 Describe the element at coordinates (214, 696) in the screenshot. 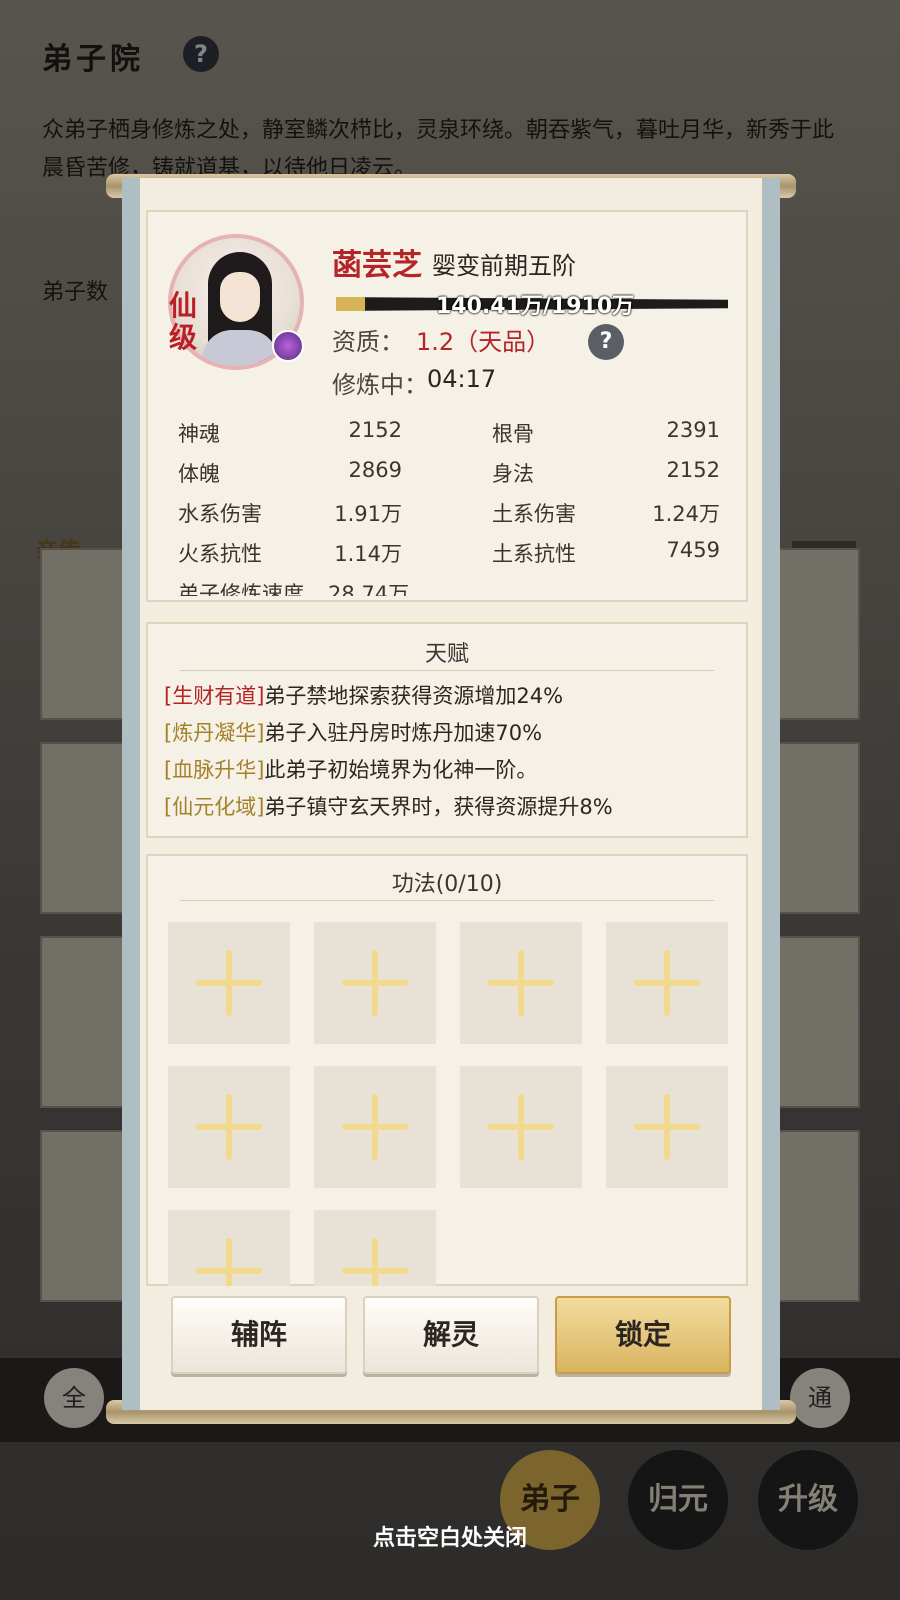

I see `talent-tag: [生财有道]` at that location.